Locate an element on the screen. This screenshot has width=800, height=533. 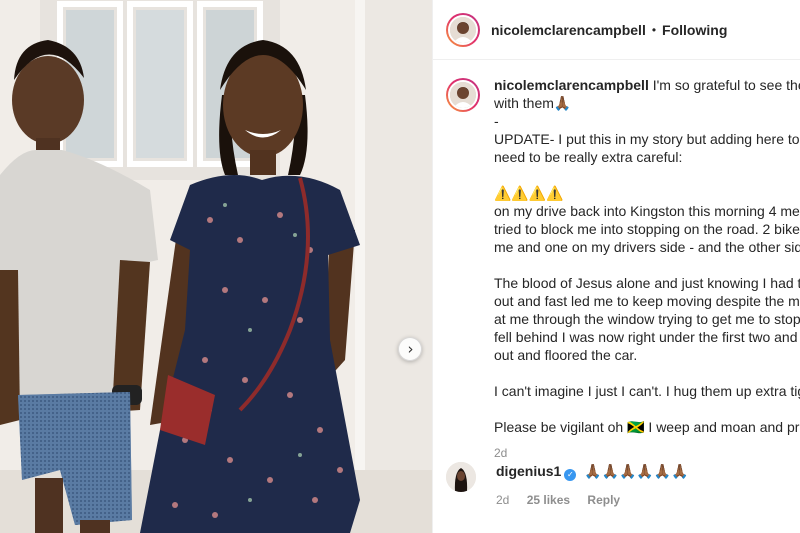
caption-line: ⚠️⚠️⚠️⚠️ is located at coordinates (529, 193).